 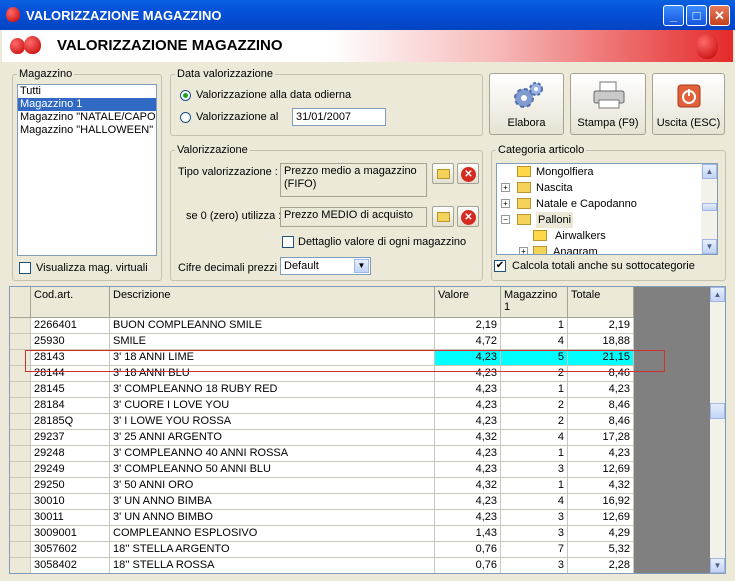 What do you see at coordinates (719, 15) in the screenshot?
I see `close-button: ✕` at bounding box center [719, 15].